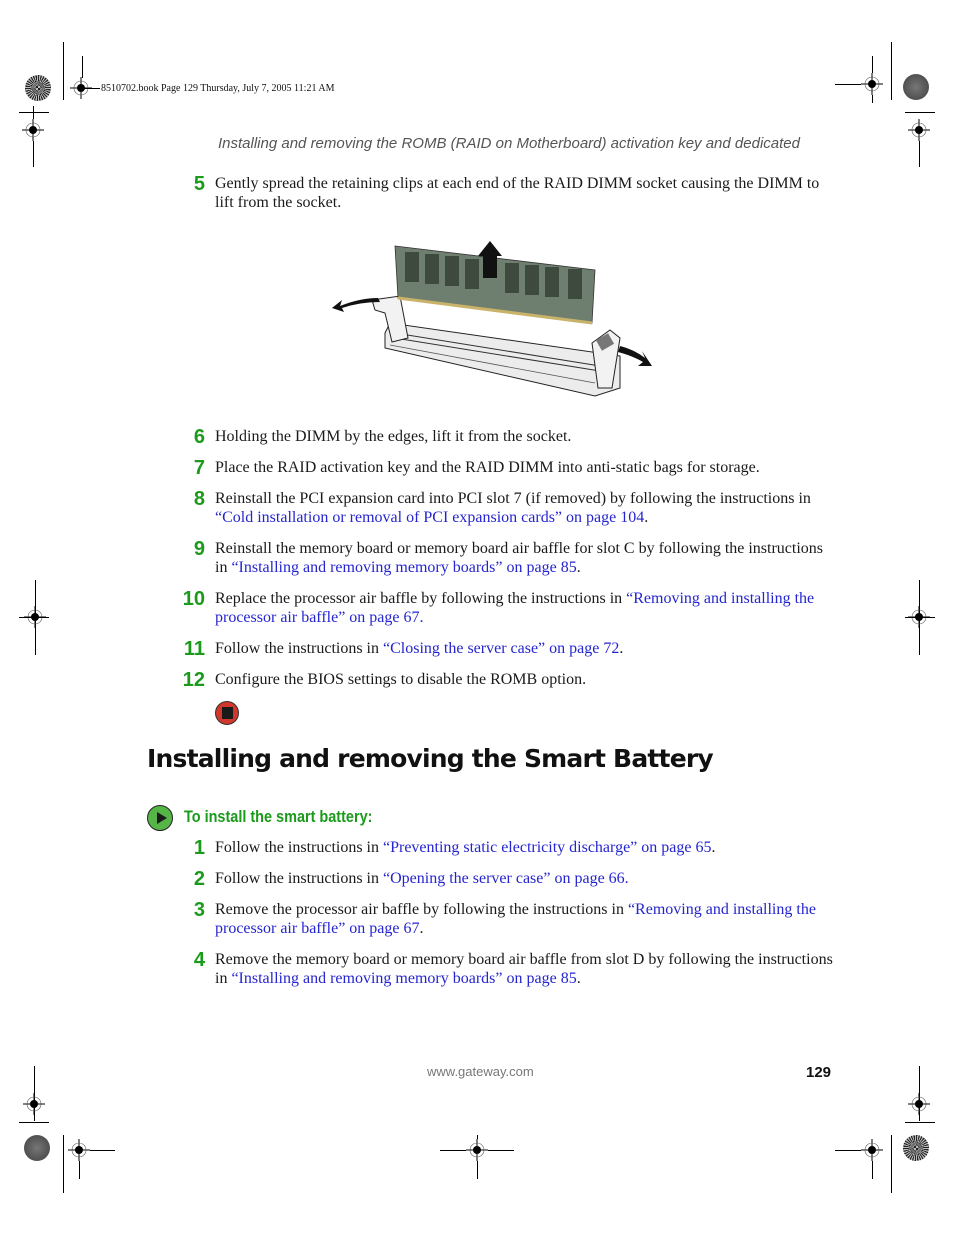  Describe the element at coordinates (390, 319) in the screenshot. I see `left-retaining-clip` at that location.